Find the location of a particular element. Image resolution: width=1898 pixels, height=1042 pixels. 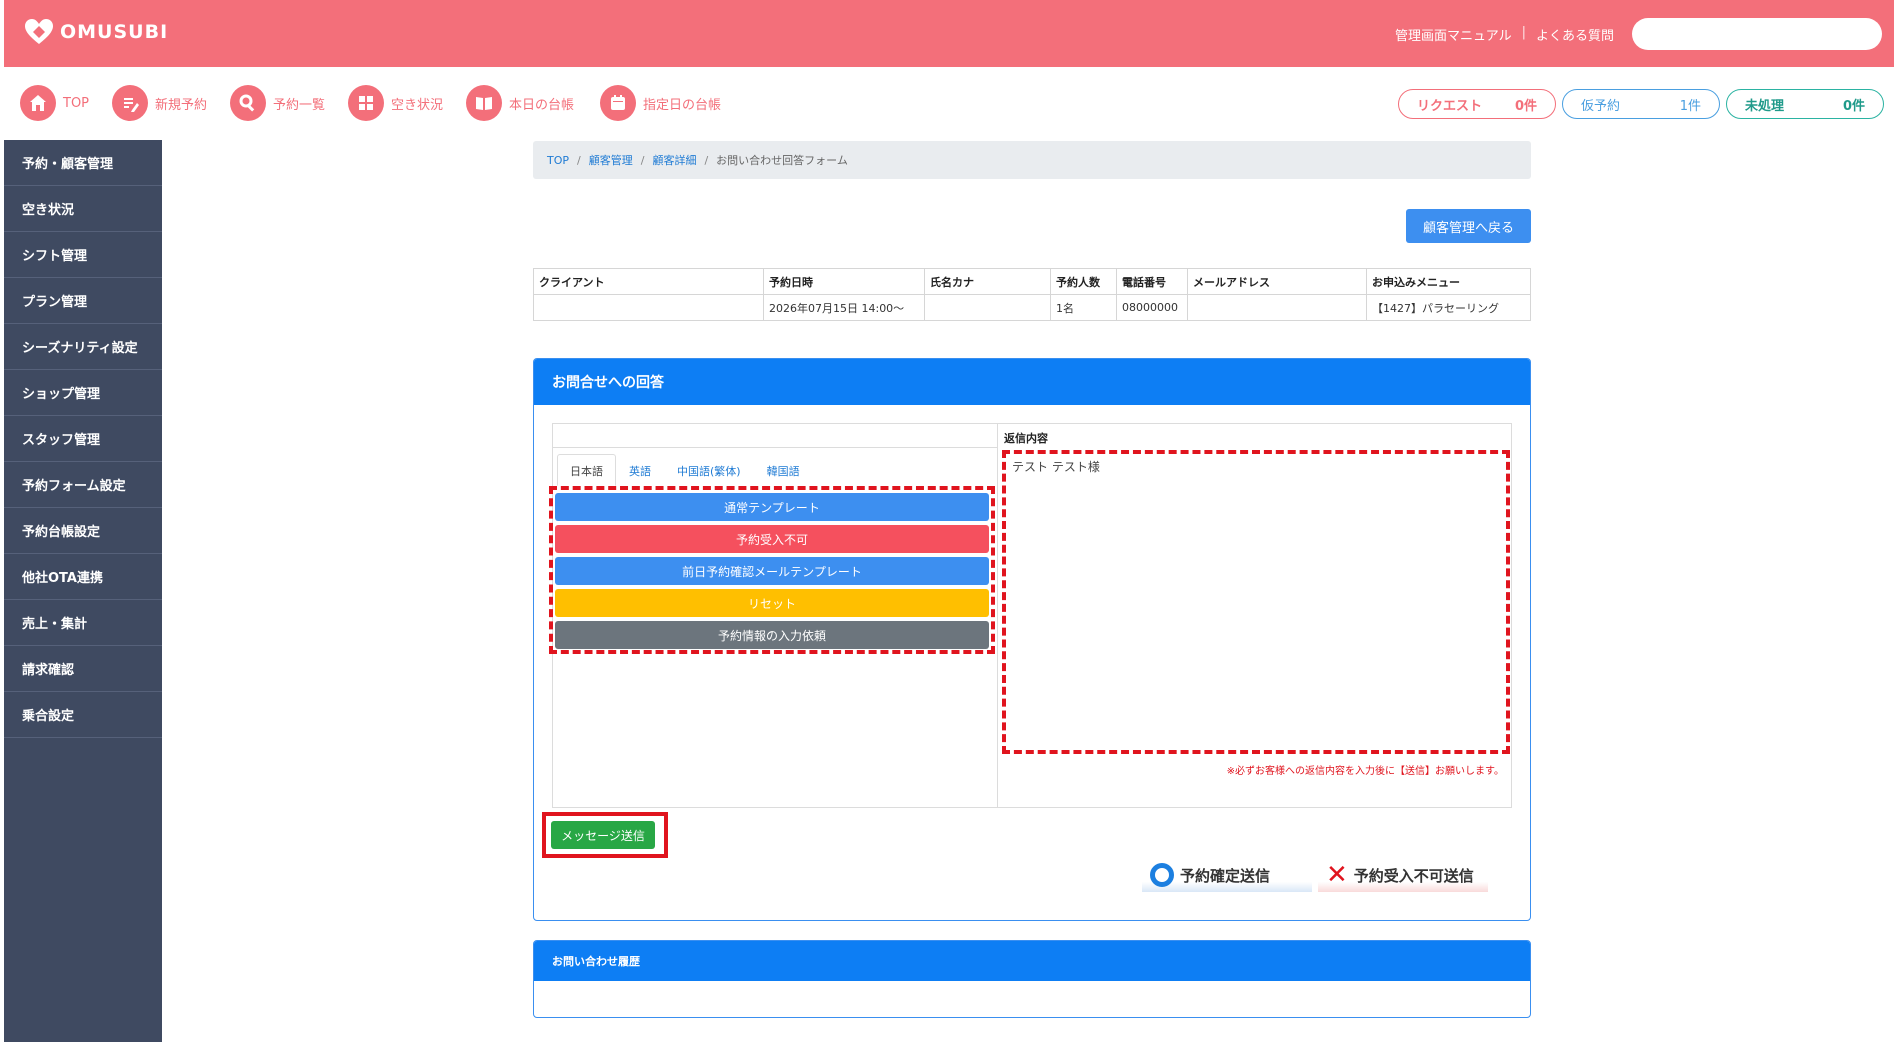

send-button-highlight: メッセージ送信 is located at coordinates (605, 835).